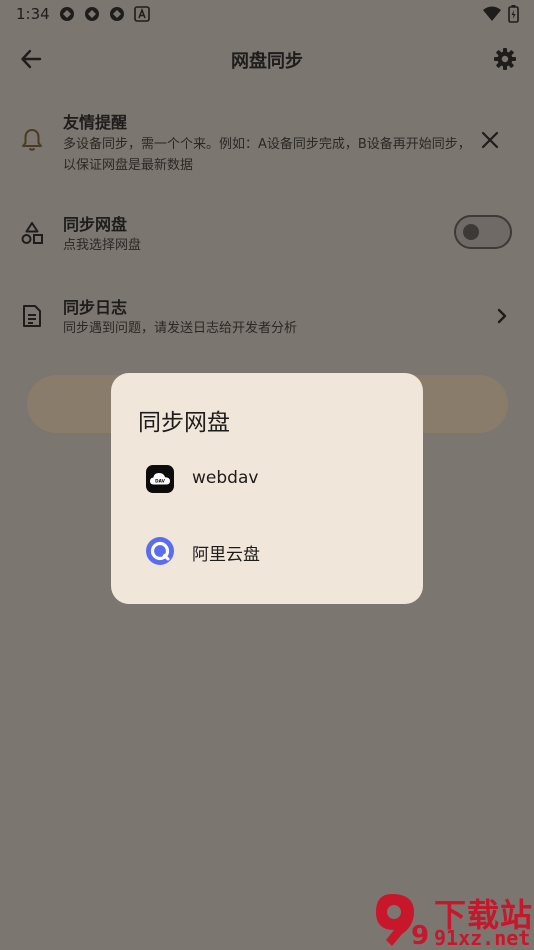 The image size is (534, 950). I want to click on sync-log-title: 同步日志, so click(95, 307).